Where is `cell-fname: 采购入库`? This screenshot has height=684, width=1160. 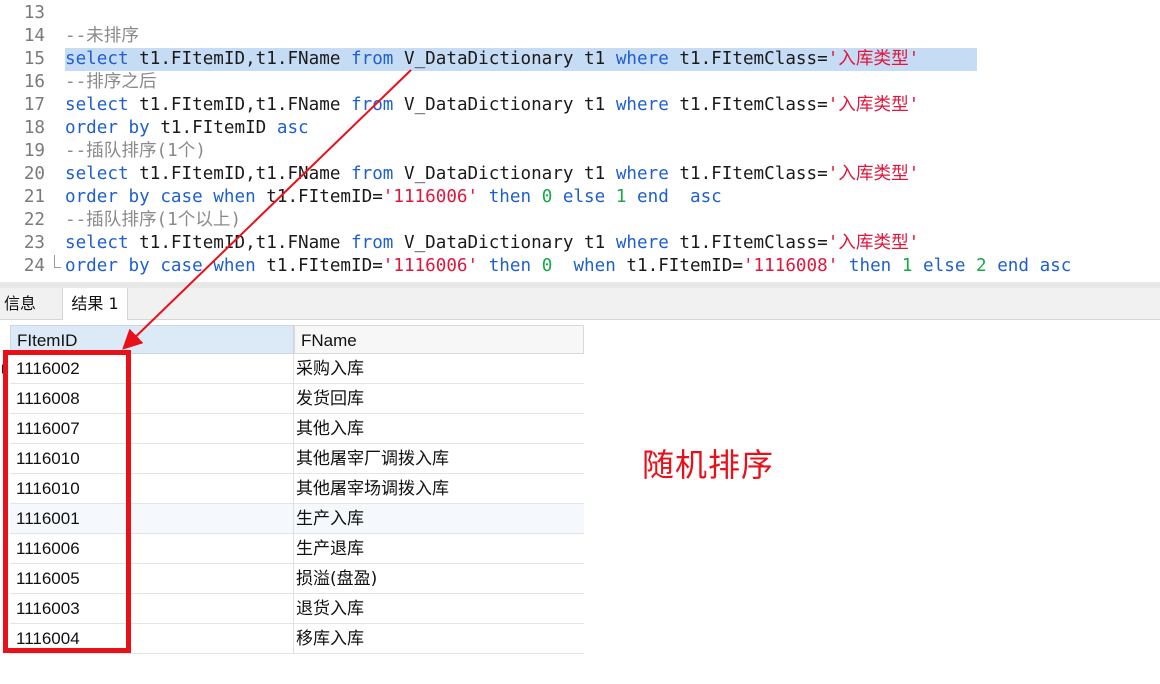
cell-fname: 采购入库 is located at coordinates (330, 369).